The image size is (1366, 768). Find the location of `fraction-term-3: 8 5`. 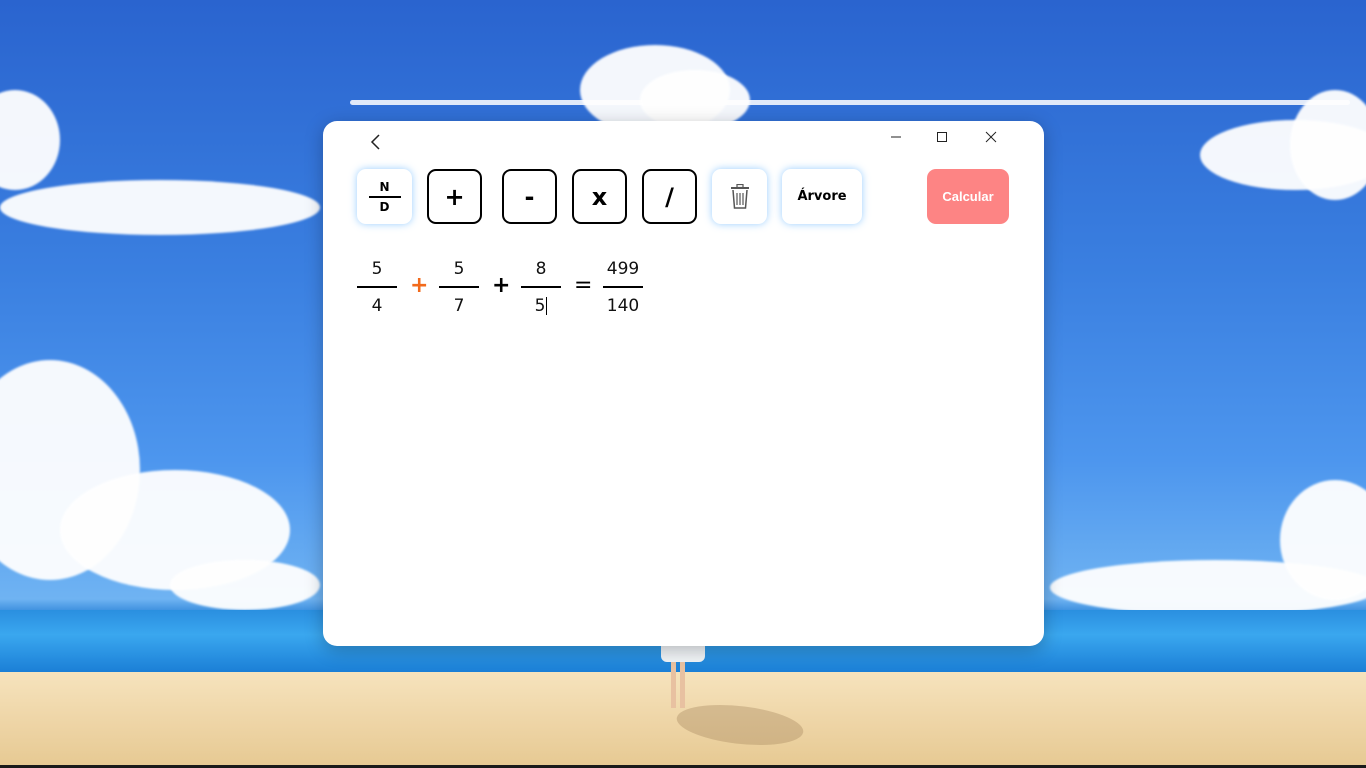

fraction-term-3: 8 5 is located at coordinates (541, 287).